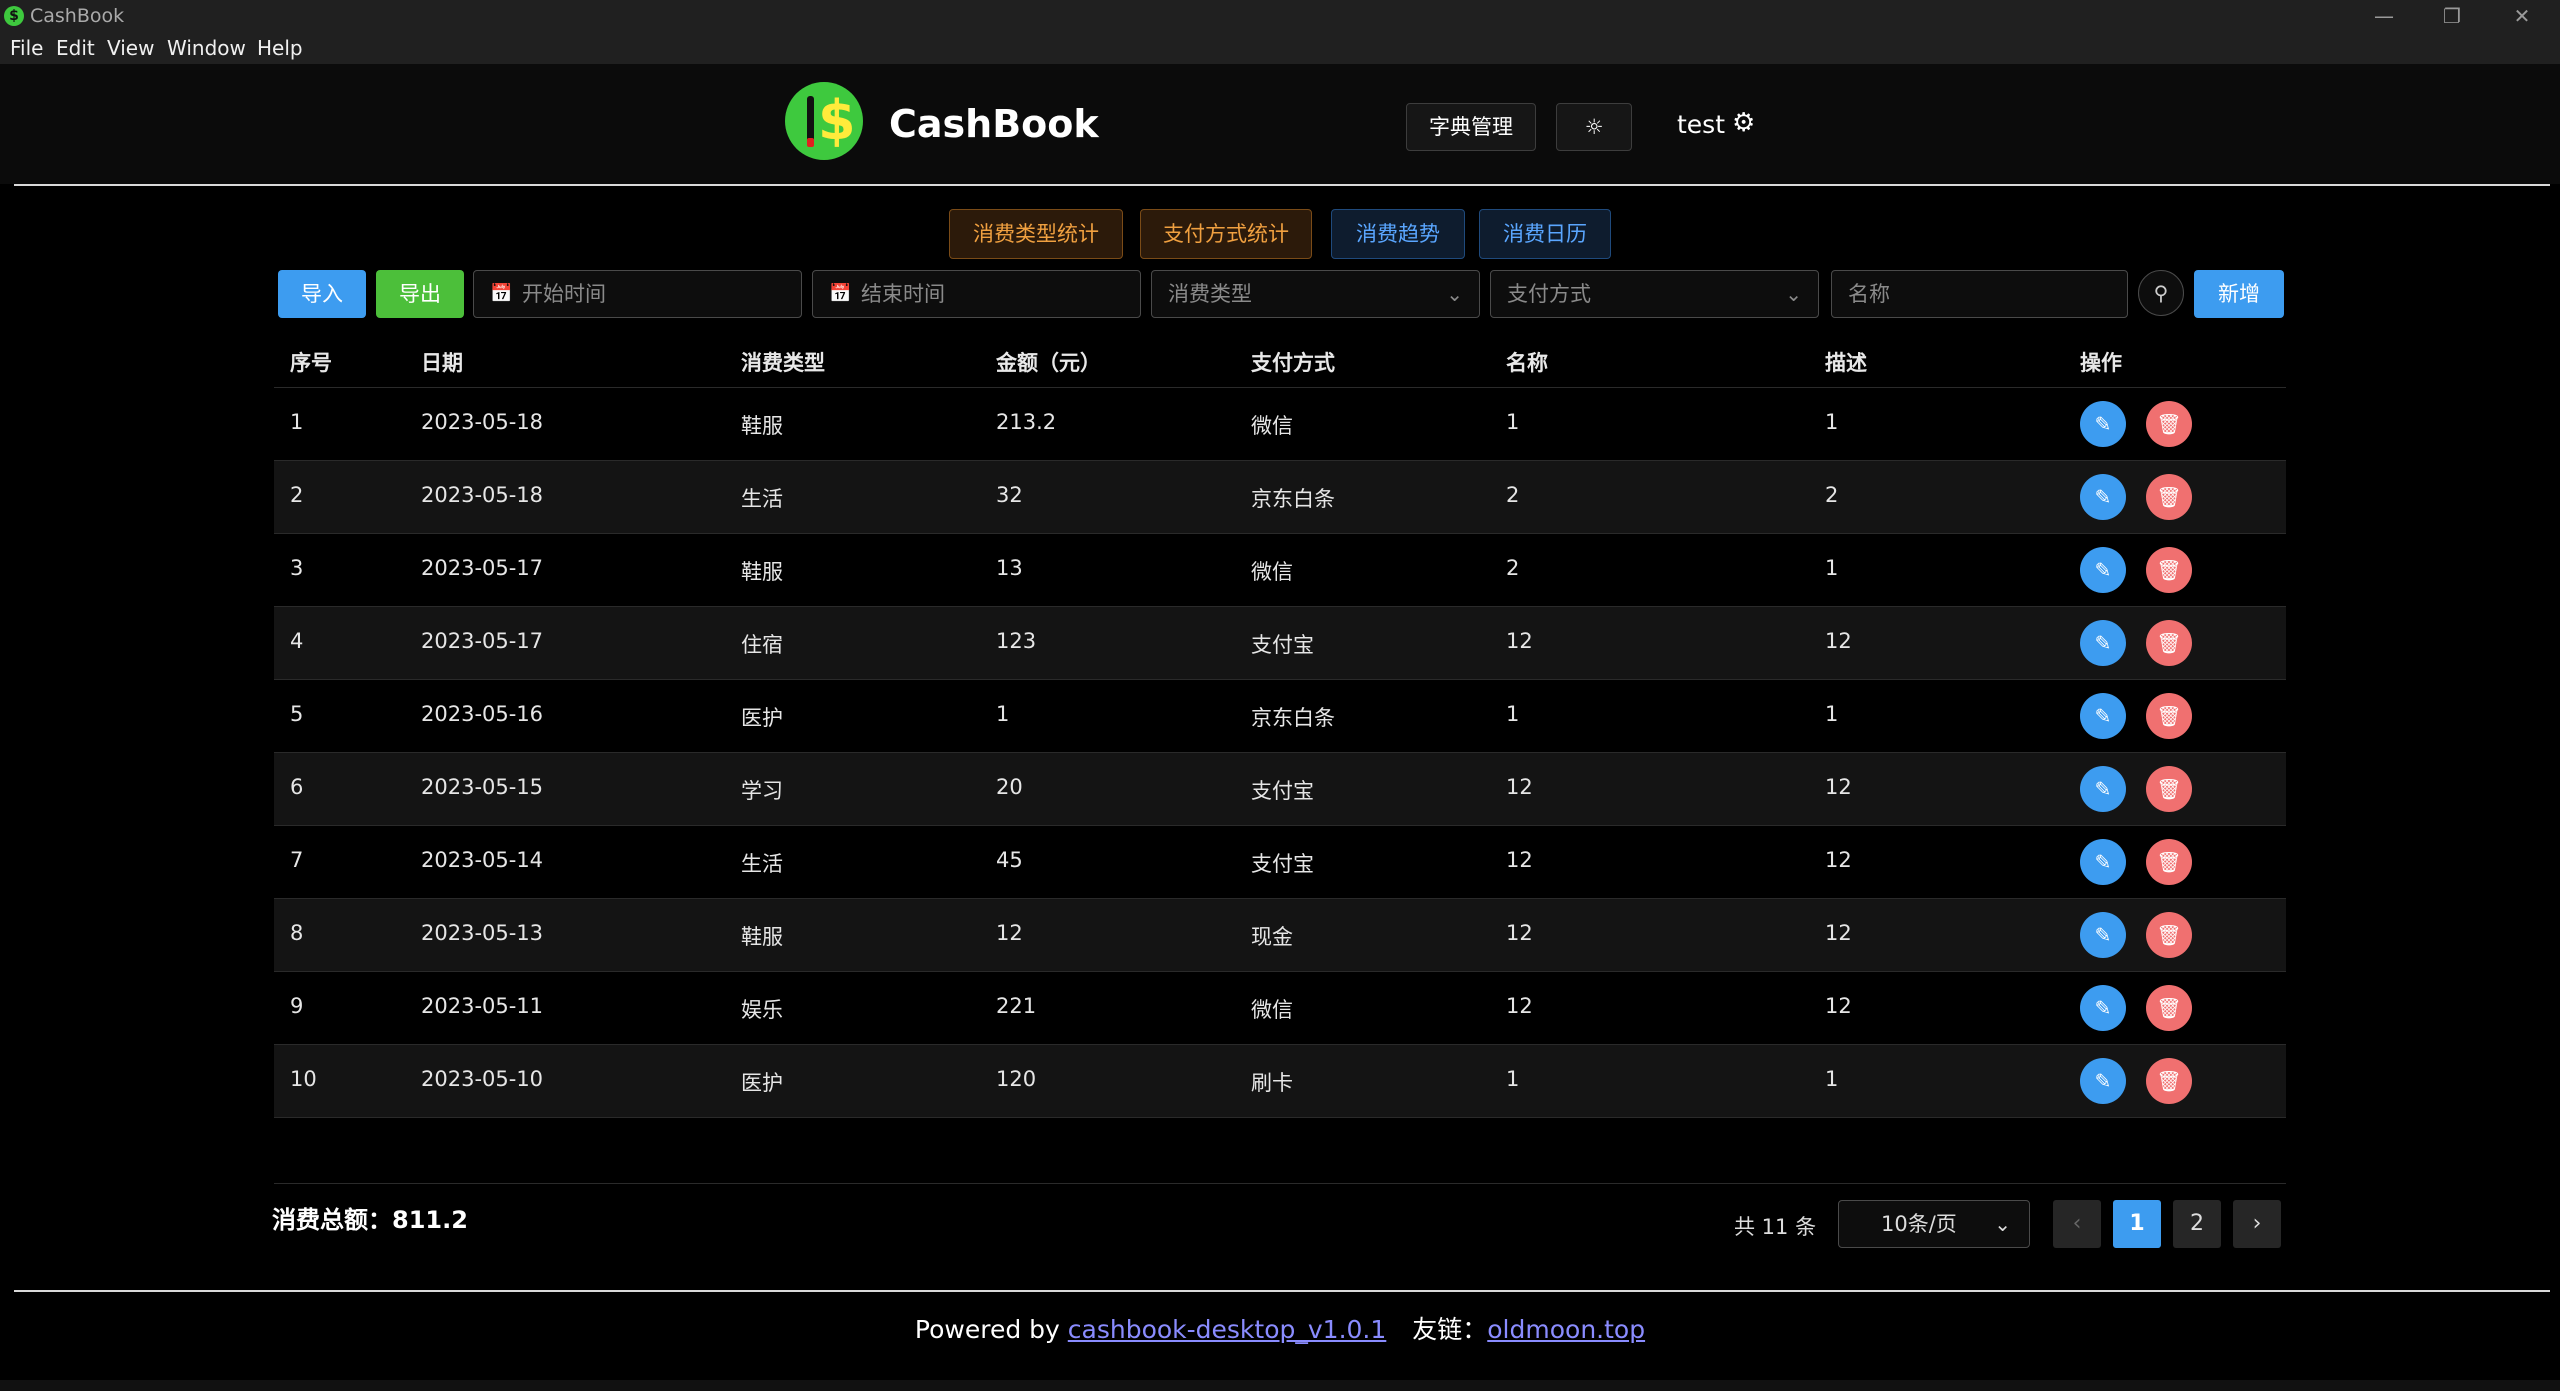  Describe the element at coordinates (1009, 933) in the screenshot. I see `cell-amount: 12` at that location.